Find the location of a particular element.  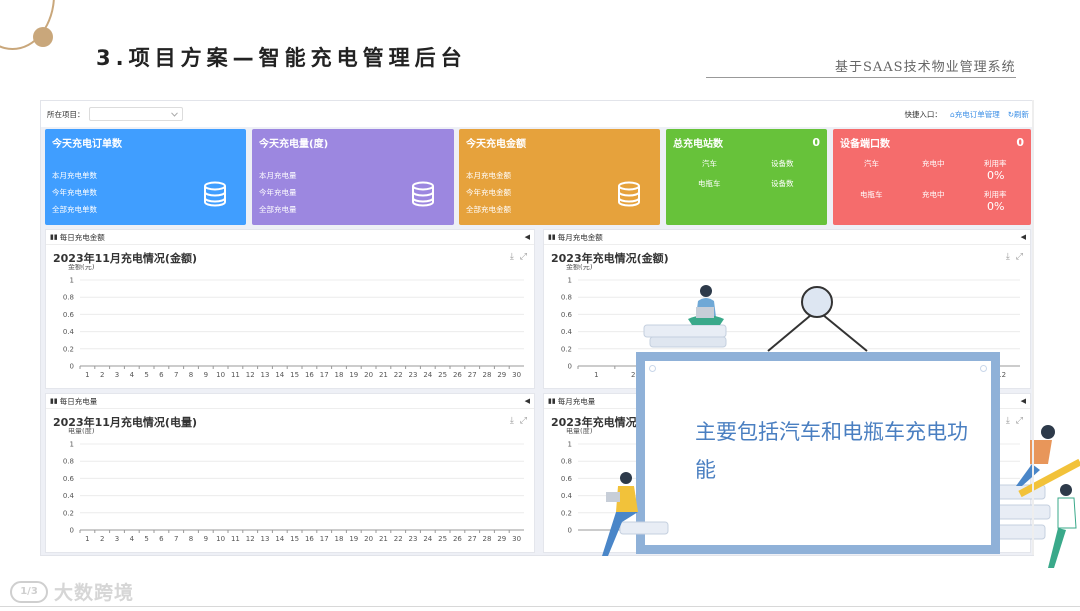

card-orders: 今天充电订单数 本月充电单数 今年充电单数 全部充电单数 is located at coordinates (145, 177).